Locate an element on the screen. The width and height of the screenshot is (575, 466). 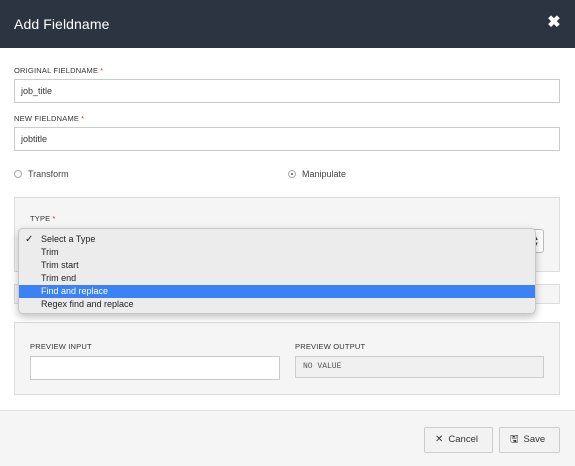
preview-input-field is located at coordinates (155, 368).